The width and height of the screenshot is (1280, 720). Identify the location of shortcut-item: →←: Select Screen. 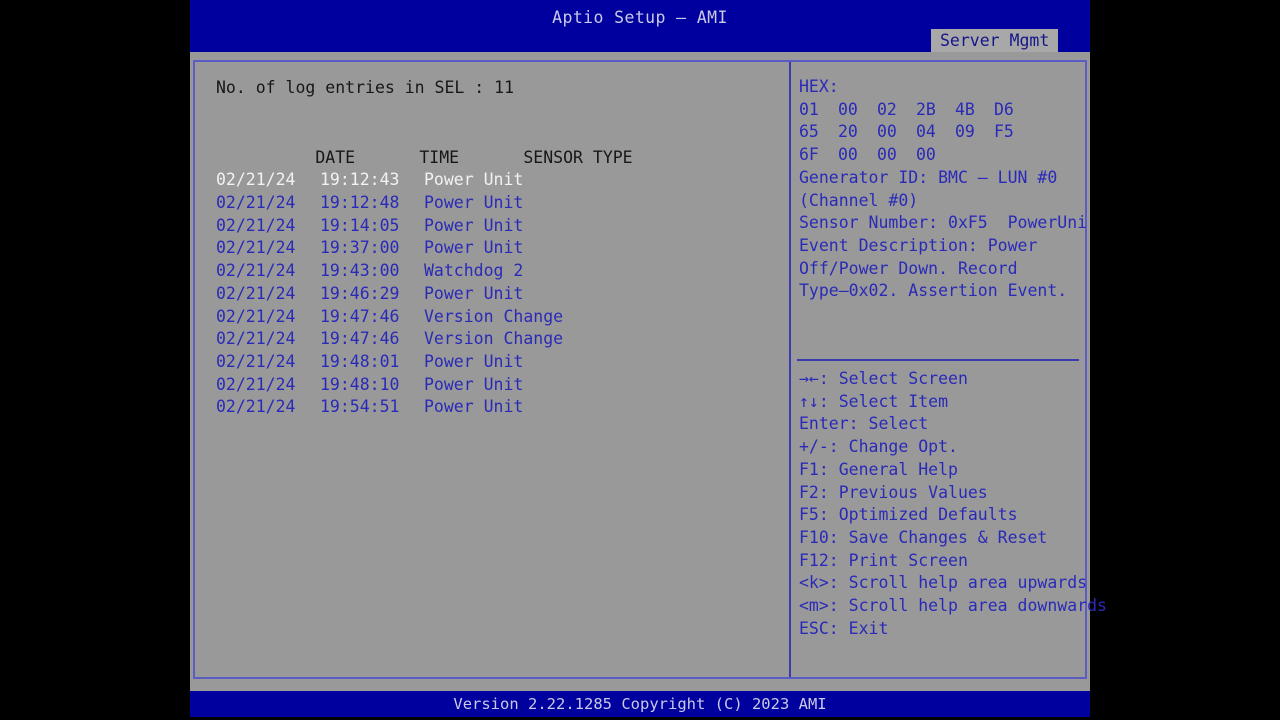
(883, 378).